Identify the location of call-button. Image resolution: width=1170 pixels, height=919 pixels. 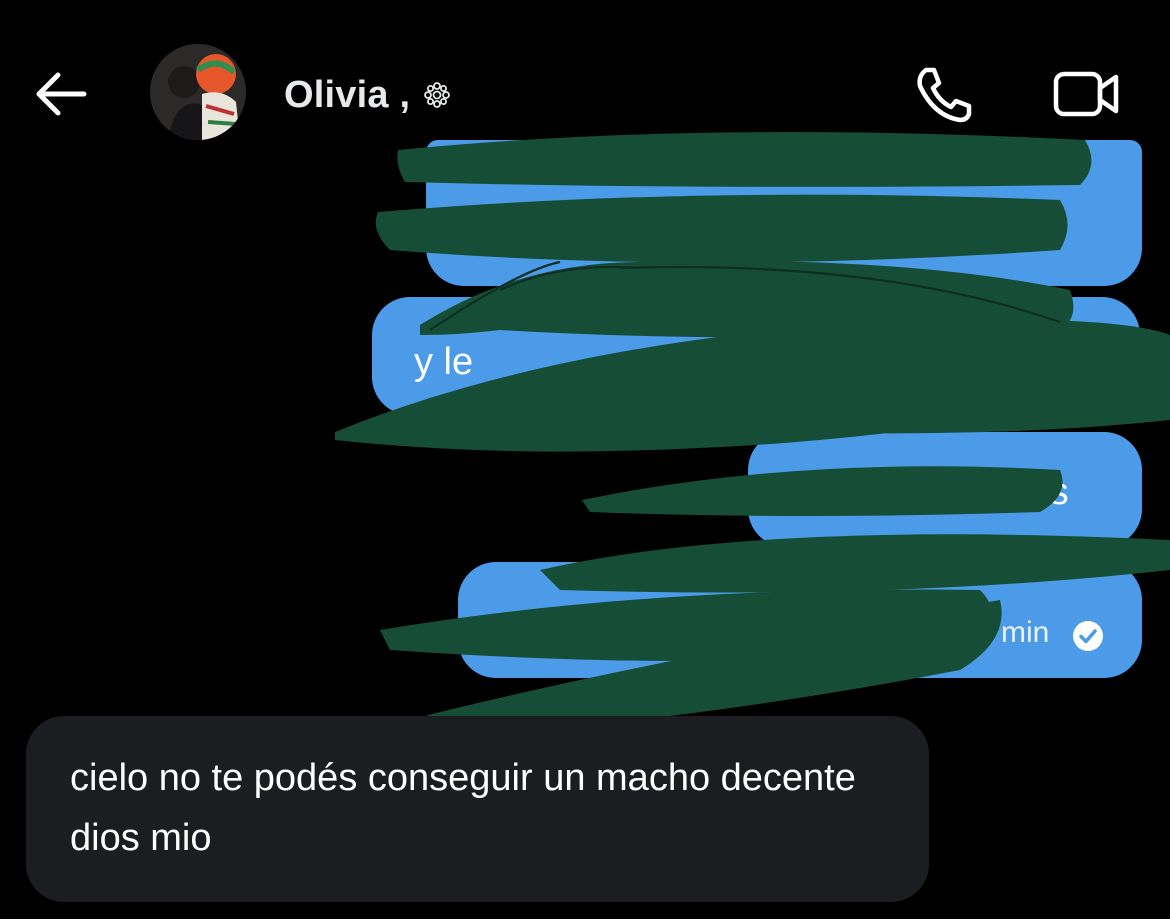
(943, 94).